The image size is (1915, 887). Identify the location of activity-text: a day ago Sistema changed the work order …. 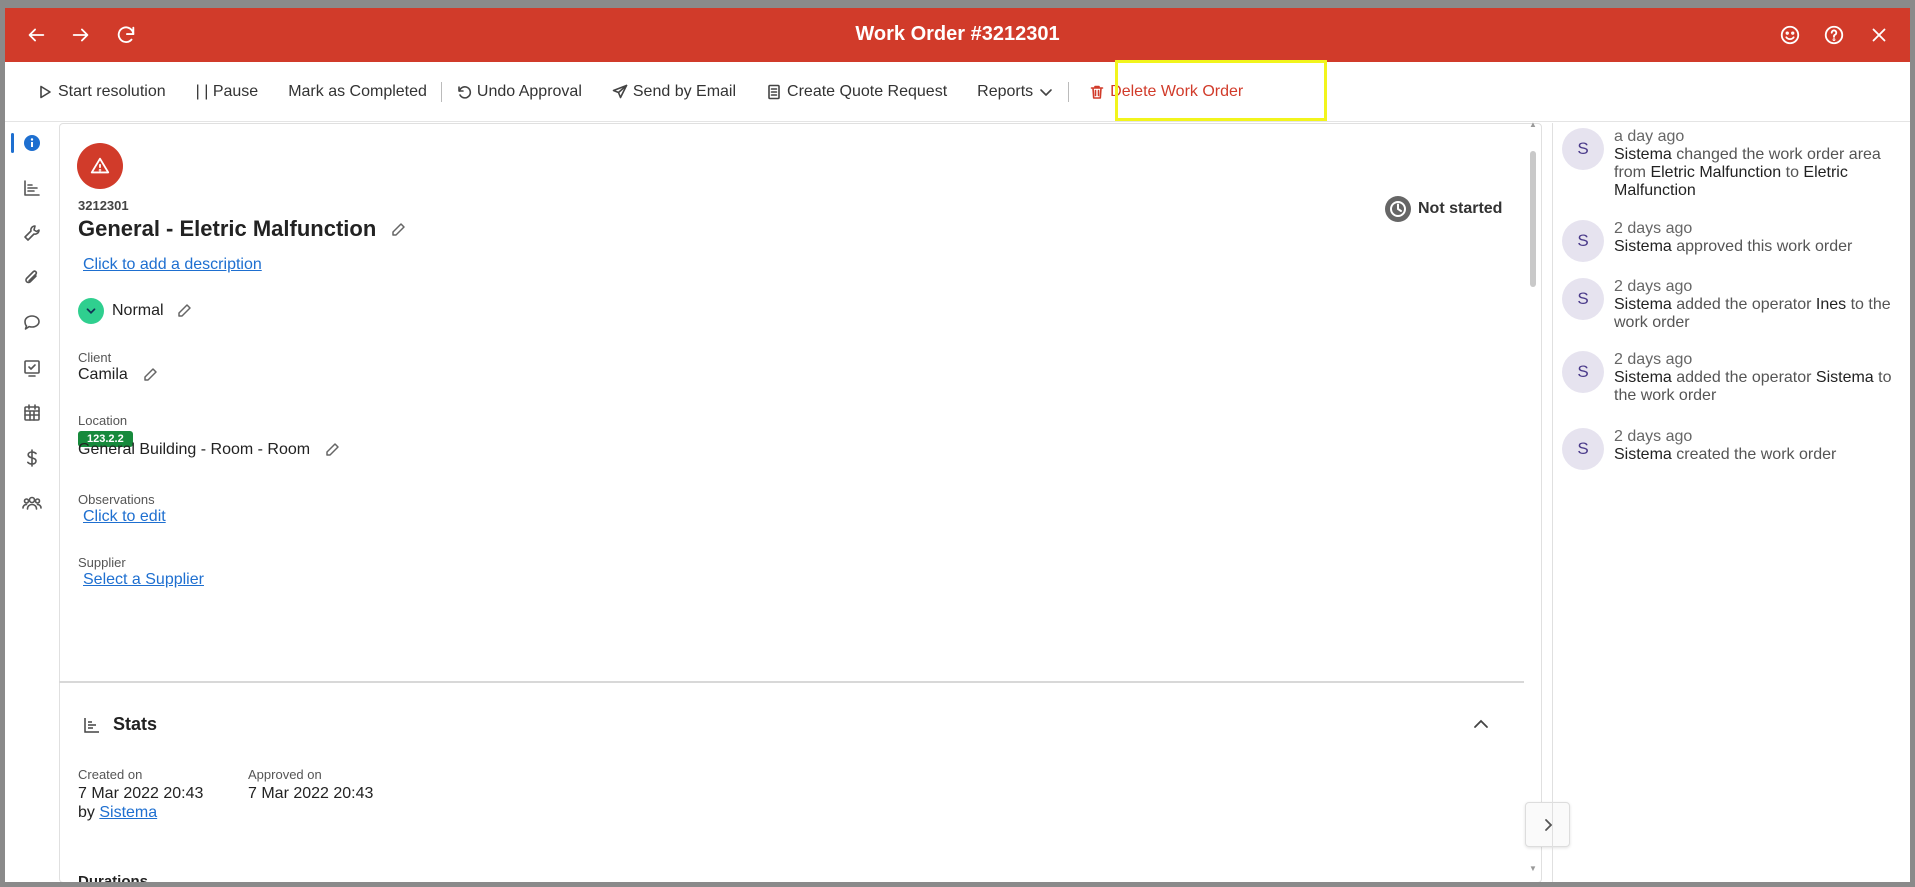
(1760, 164).